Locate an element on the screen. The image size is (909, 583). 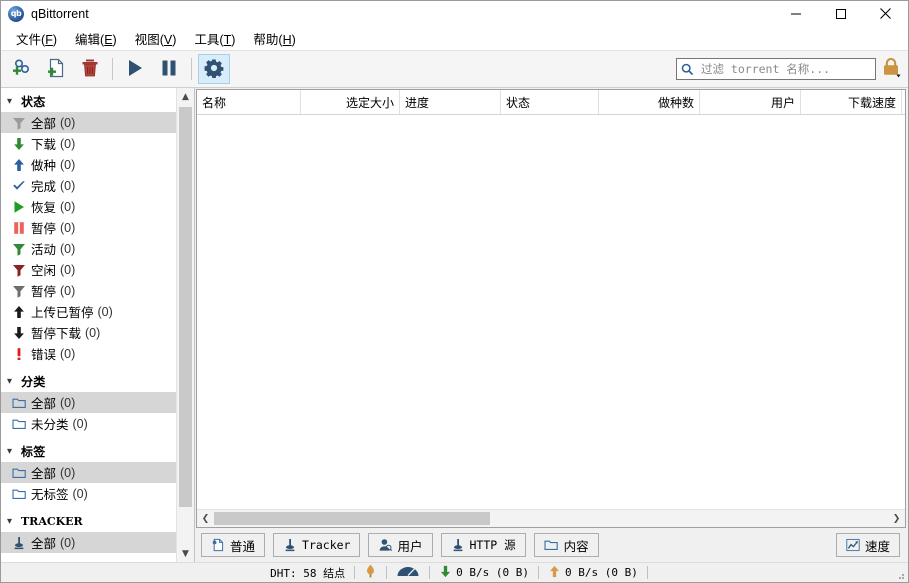
menu-edit-accel: E is located at coordinates (108, 39).